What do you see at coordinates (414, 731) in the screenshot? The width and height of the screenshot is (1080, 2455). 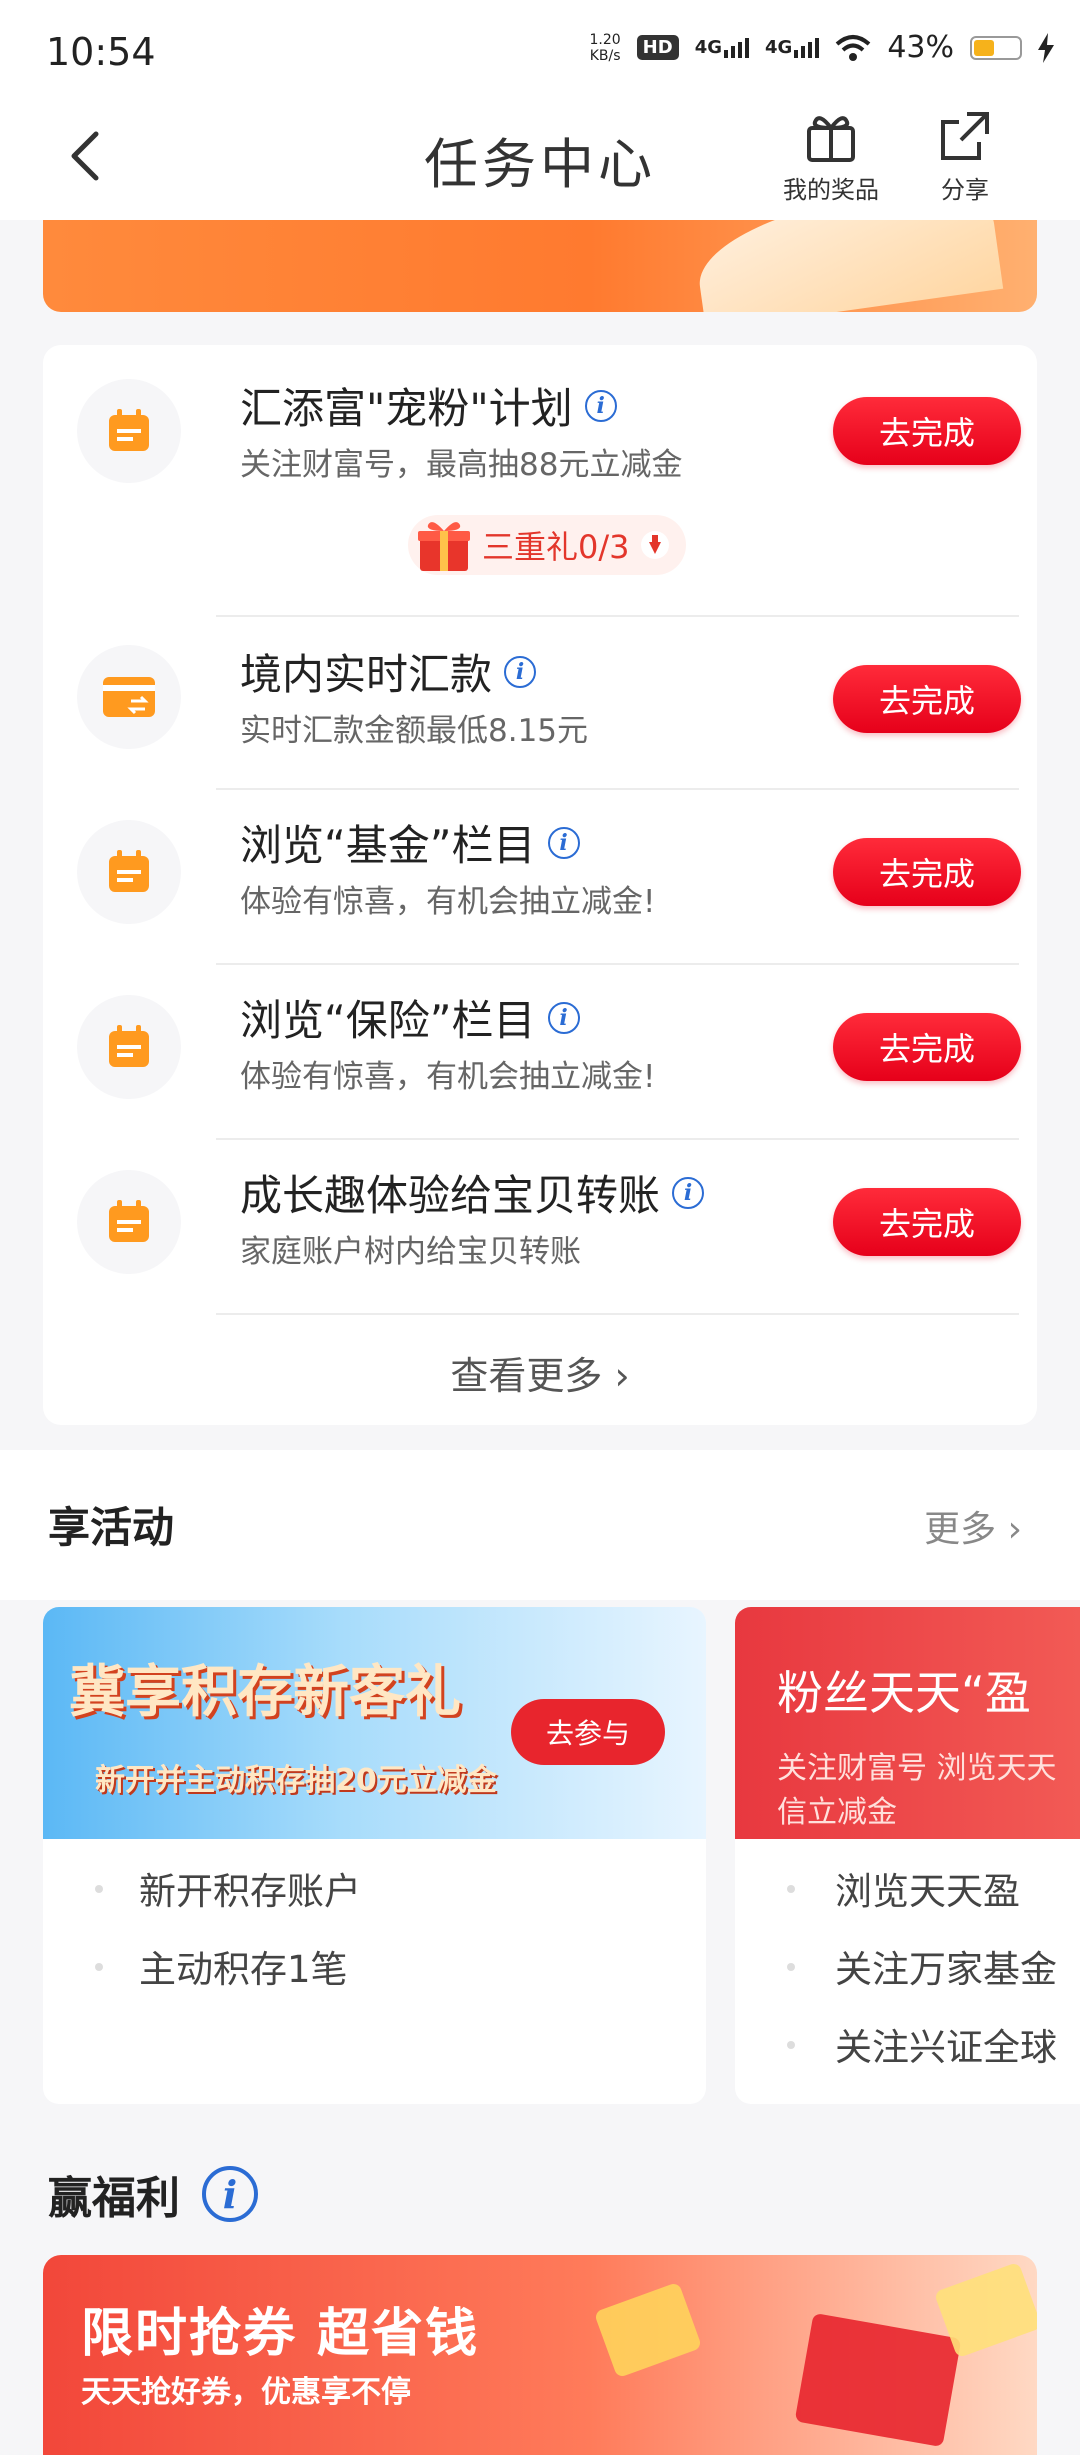 I see `task-subtitle: 实时汇款金额最低8.15元` at bounding box center [414, 731].